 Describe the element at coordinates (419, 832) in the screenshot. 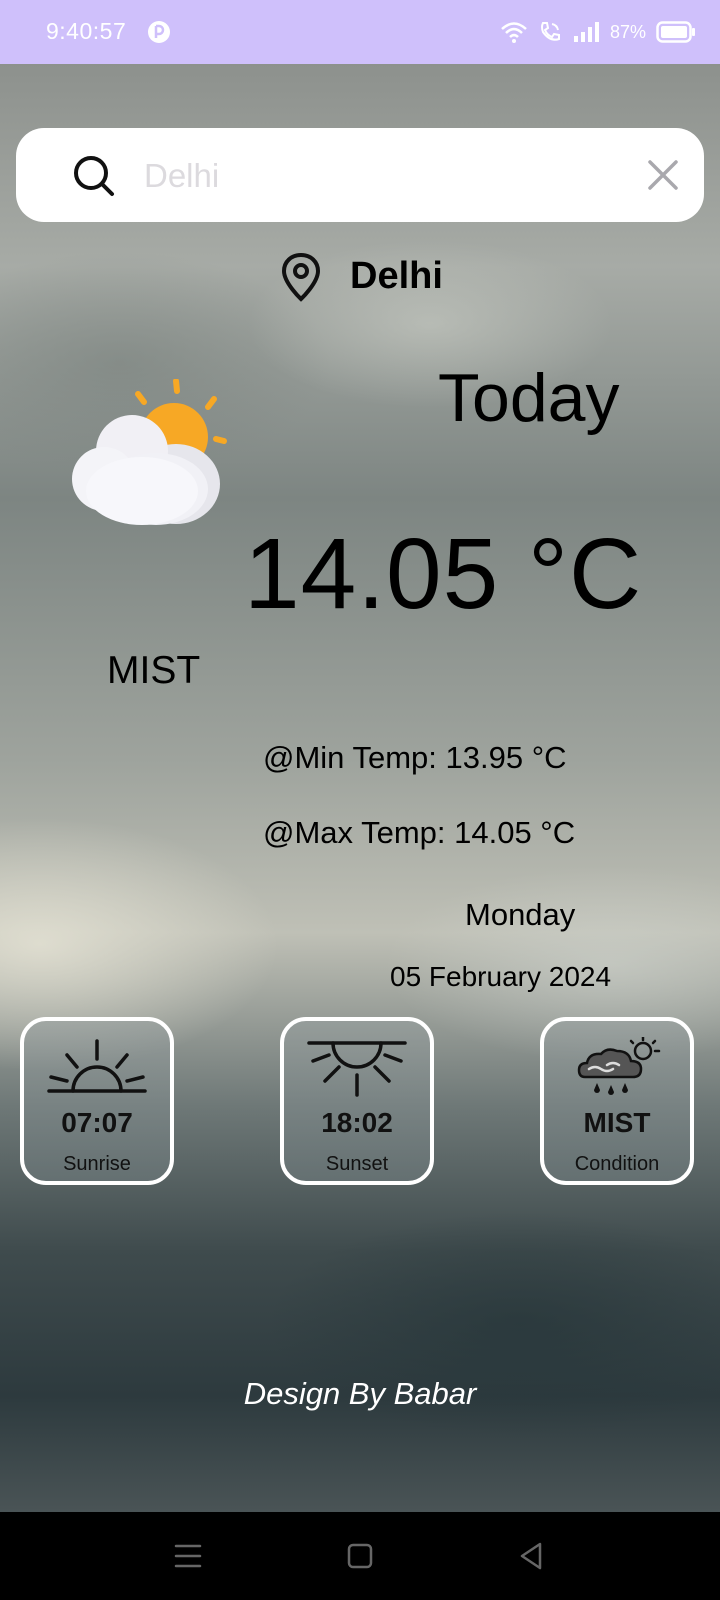

I see `max-temp: @Max Temp: 14.05 °C` at that location.